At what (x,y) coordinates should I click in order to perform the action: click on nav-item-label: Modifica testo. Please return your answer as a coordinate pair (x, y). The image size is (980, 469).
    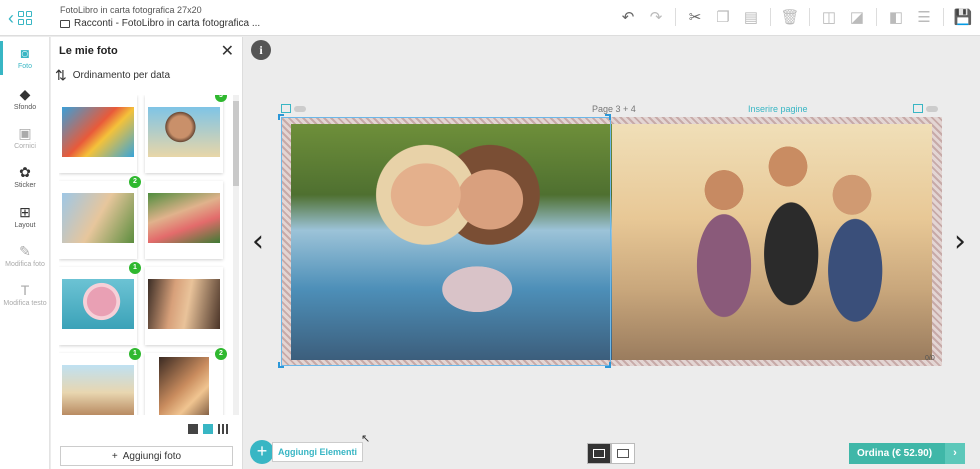
    Looking at the image, I should click on (25, 303).